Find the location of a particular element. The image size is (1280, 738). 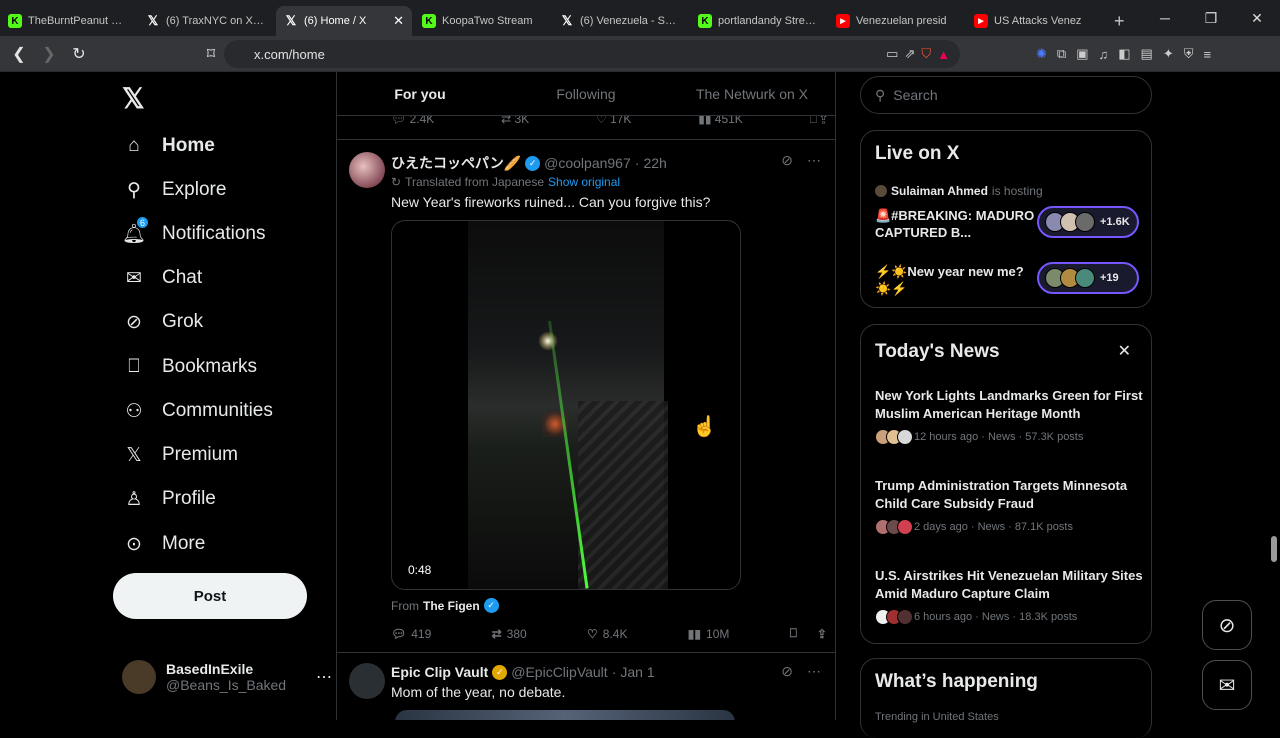

url-field: x.com/home ▭ ⇗ ⛉ ▲ is located at coordinates (592, 54).